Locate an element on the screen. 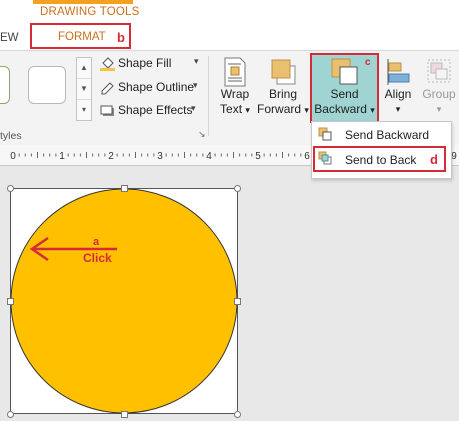  bring-forward-button: Bring Forward ▾ is located at coordinates (283, 91).